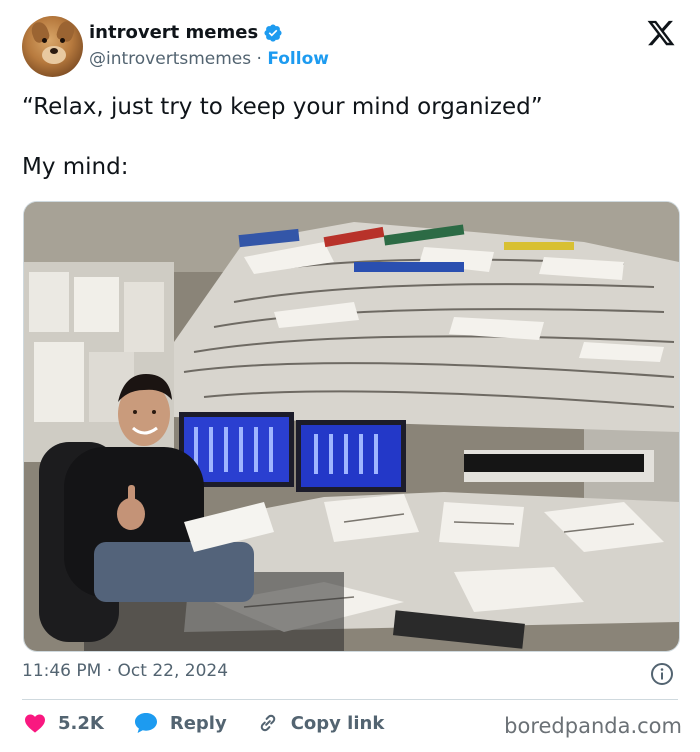  What do you see at coordinates (273, 32) in the screenshot?
I see `verified-badge-icon` at bounding box center [273, 32].